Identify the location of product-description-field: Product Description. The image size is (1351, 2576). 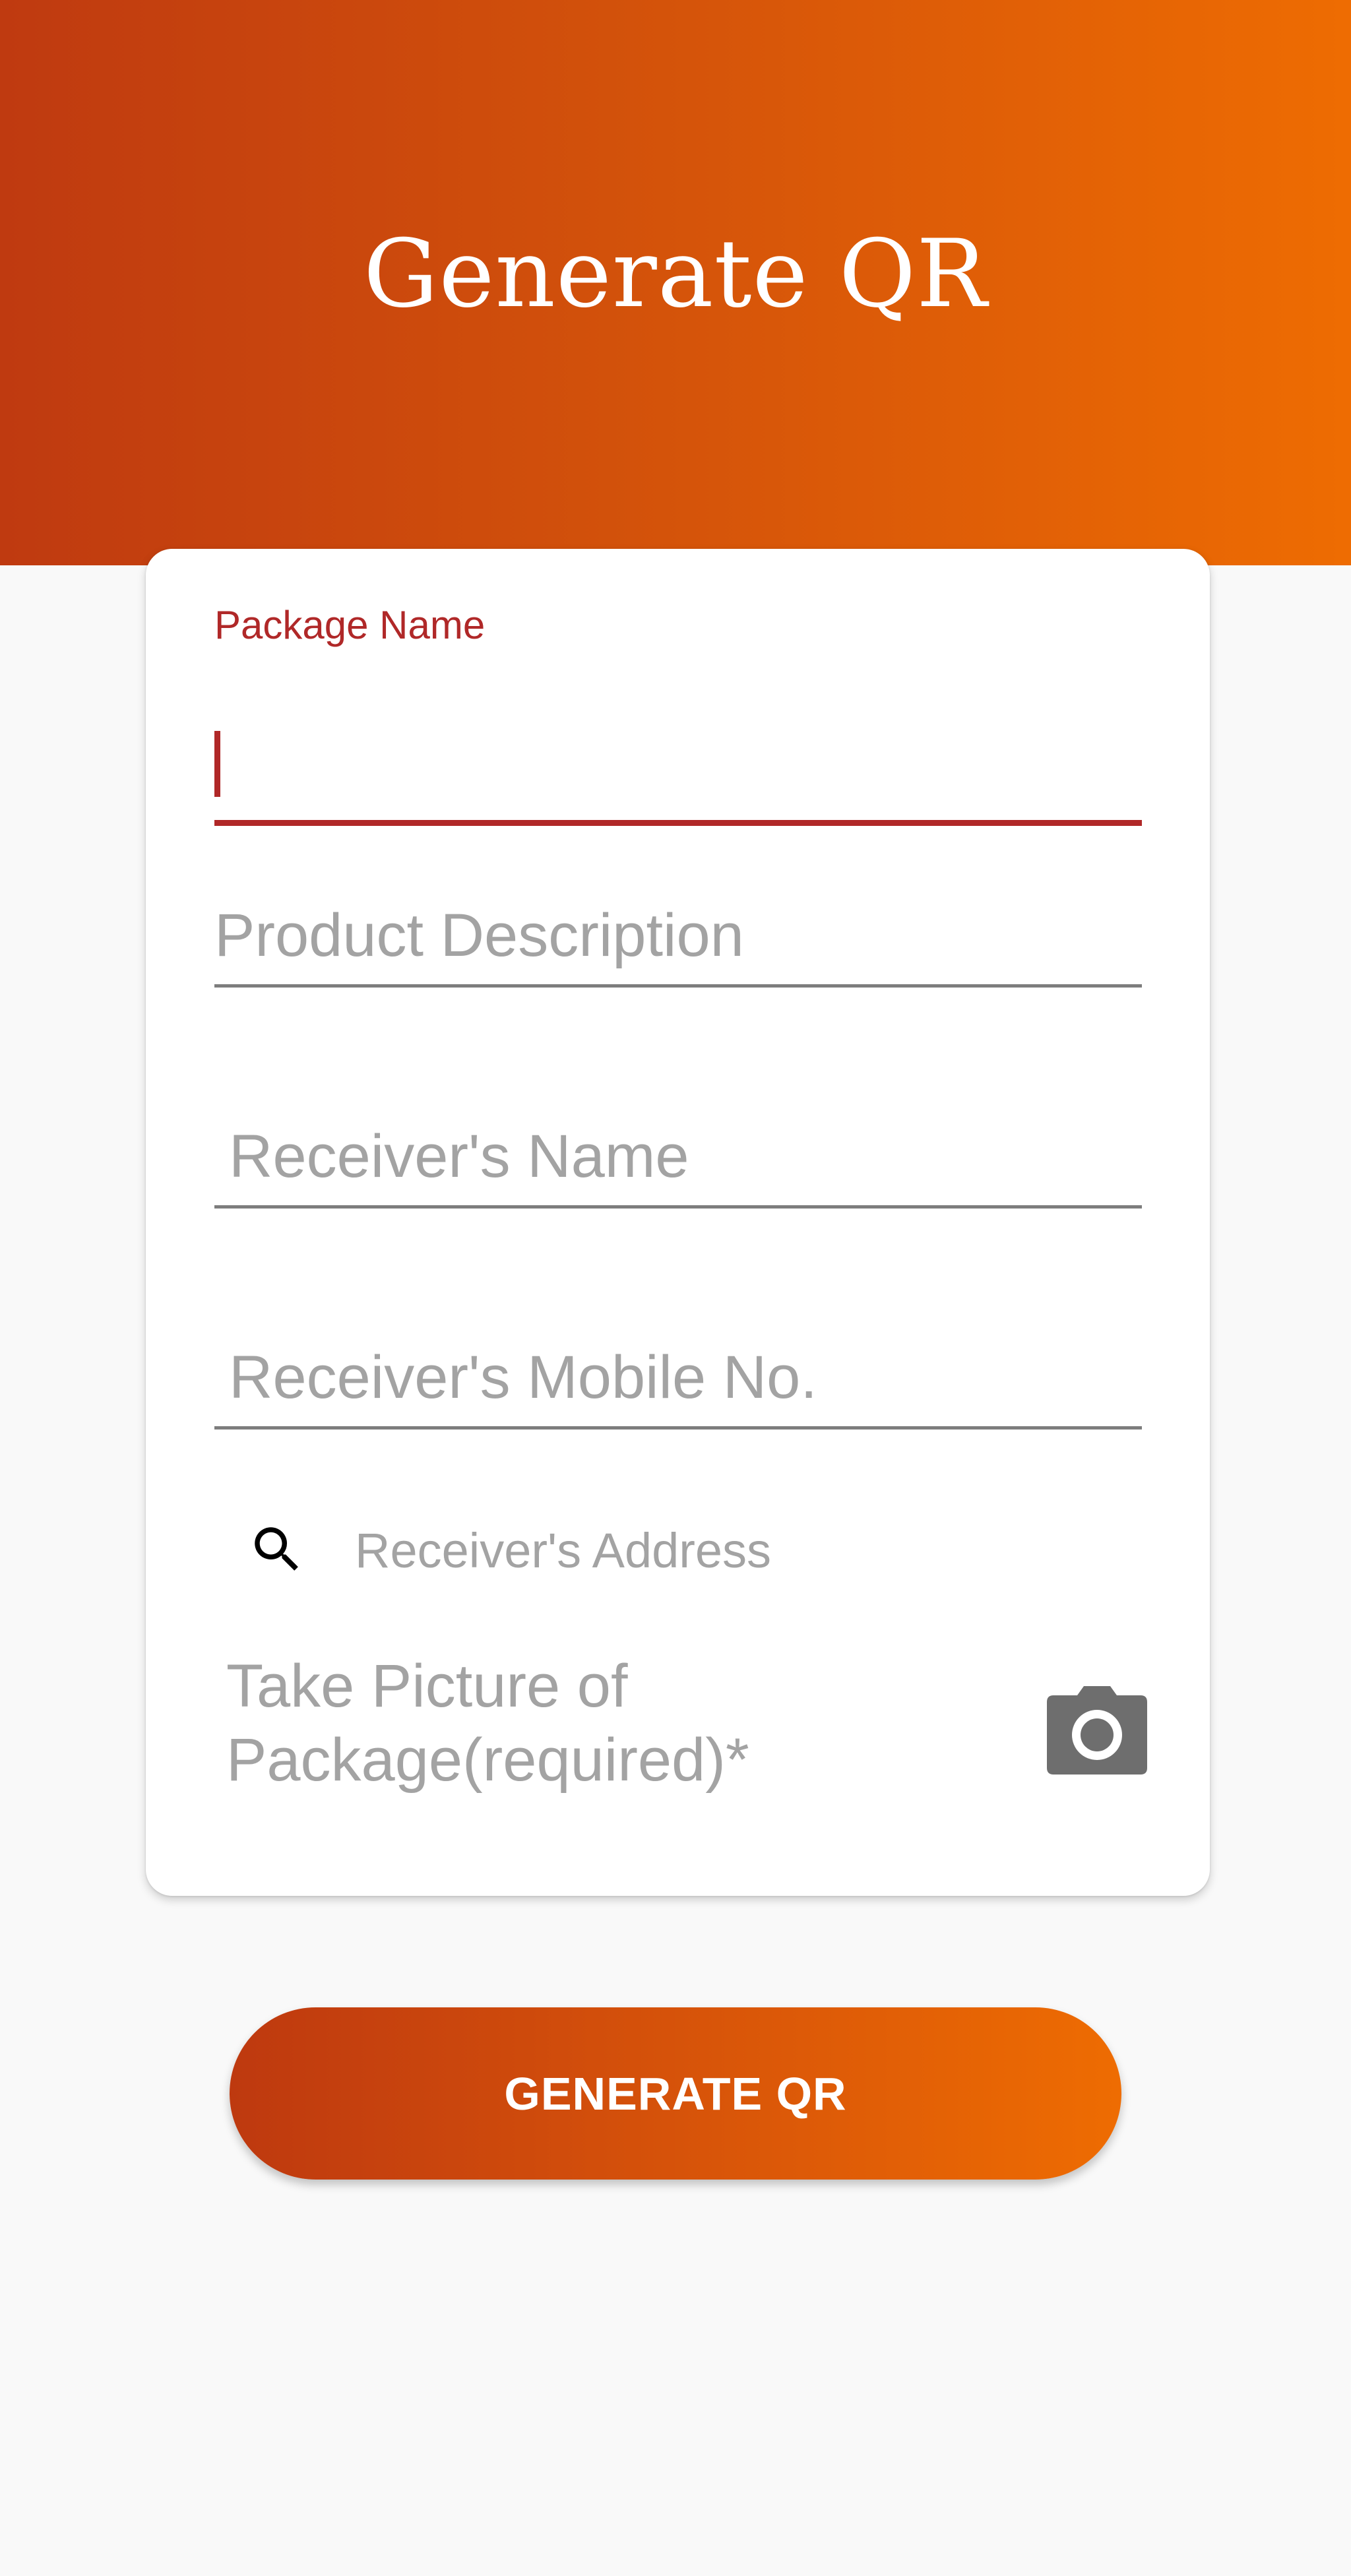
(678, 948).